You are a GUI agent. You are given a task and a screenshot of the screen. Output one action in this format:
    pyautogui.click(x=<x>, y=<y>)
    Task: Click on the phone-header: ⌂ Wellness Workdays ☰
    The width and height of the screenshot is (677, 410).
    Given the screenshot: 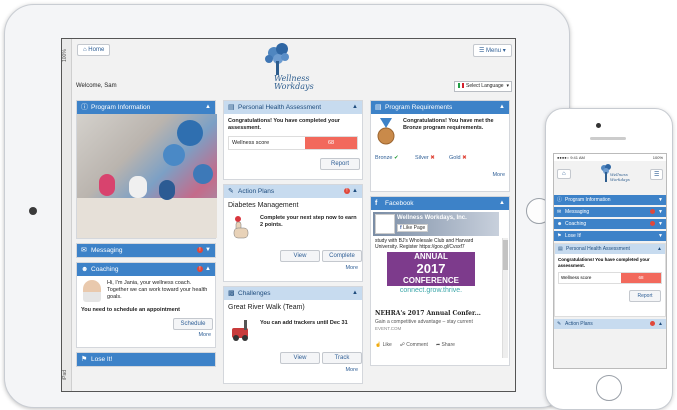 What is the action you would take?
    pyautogui.click(x=610, y=177)
    